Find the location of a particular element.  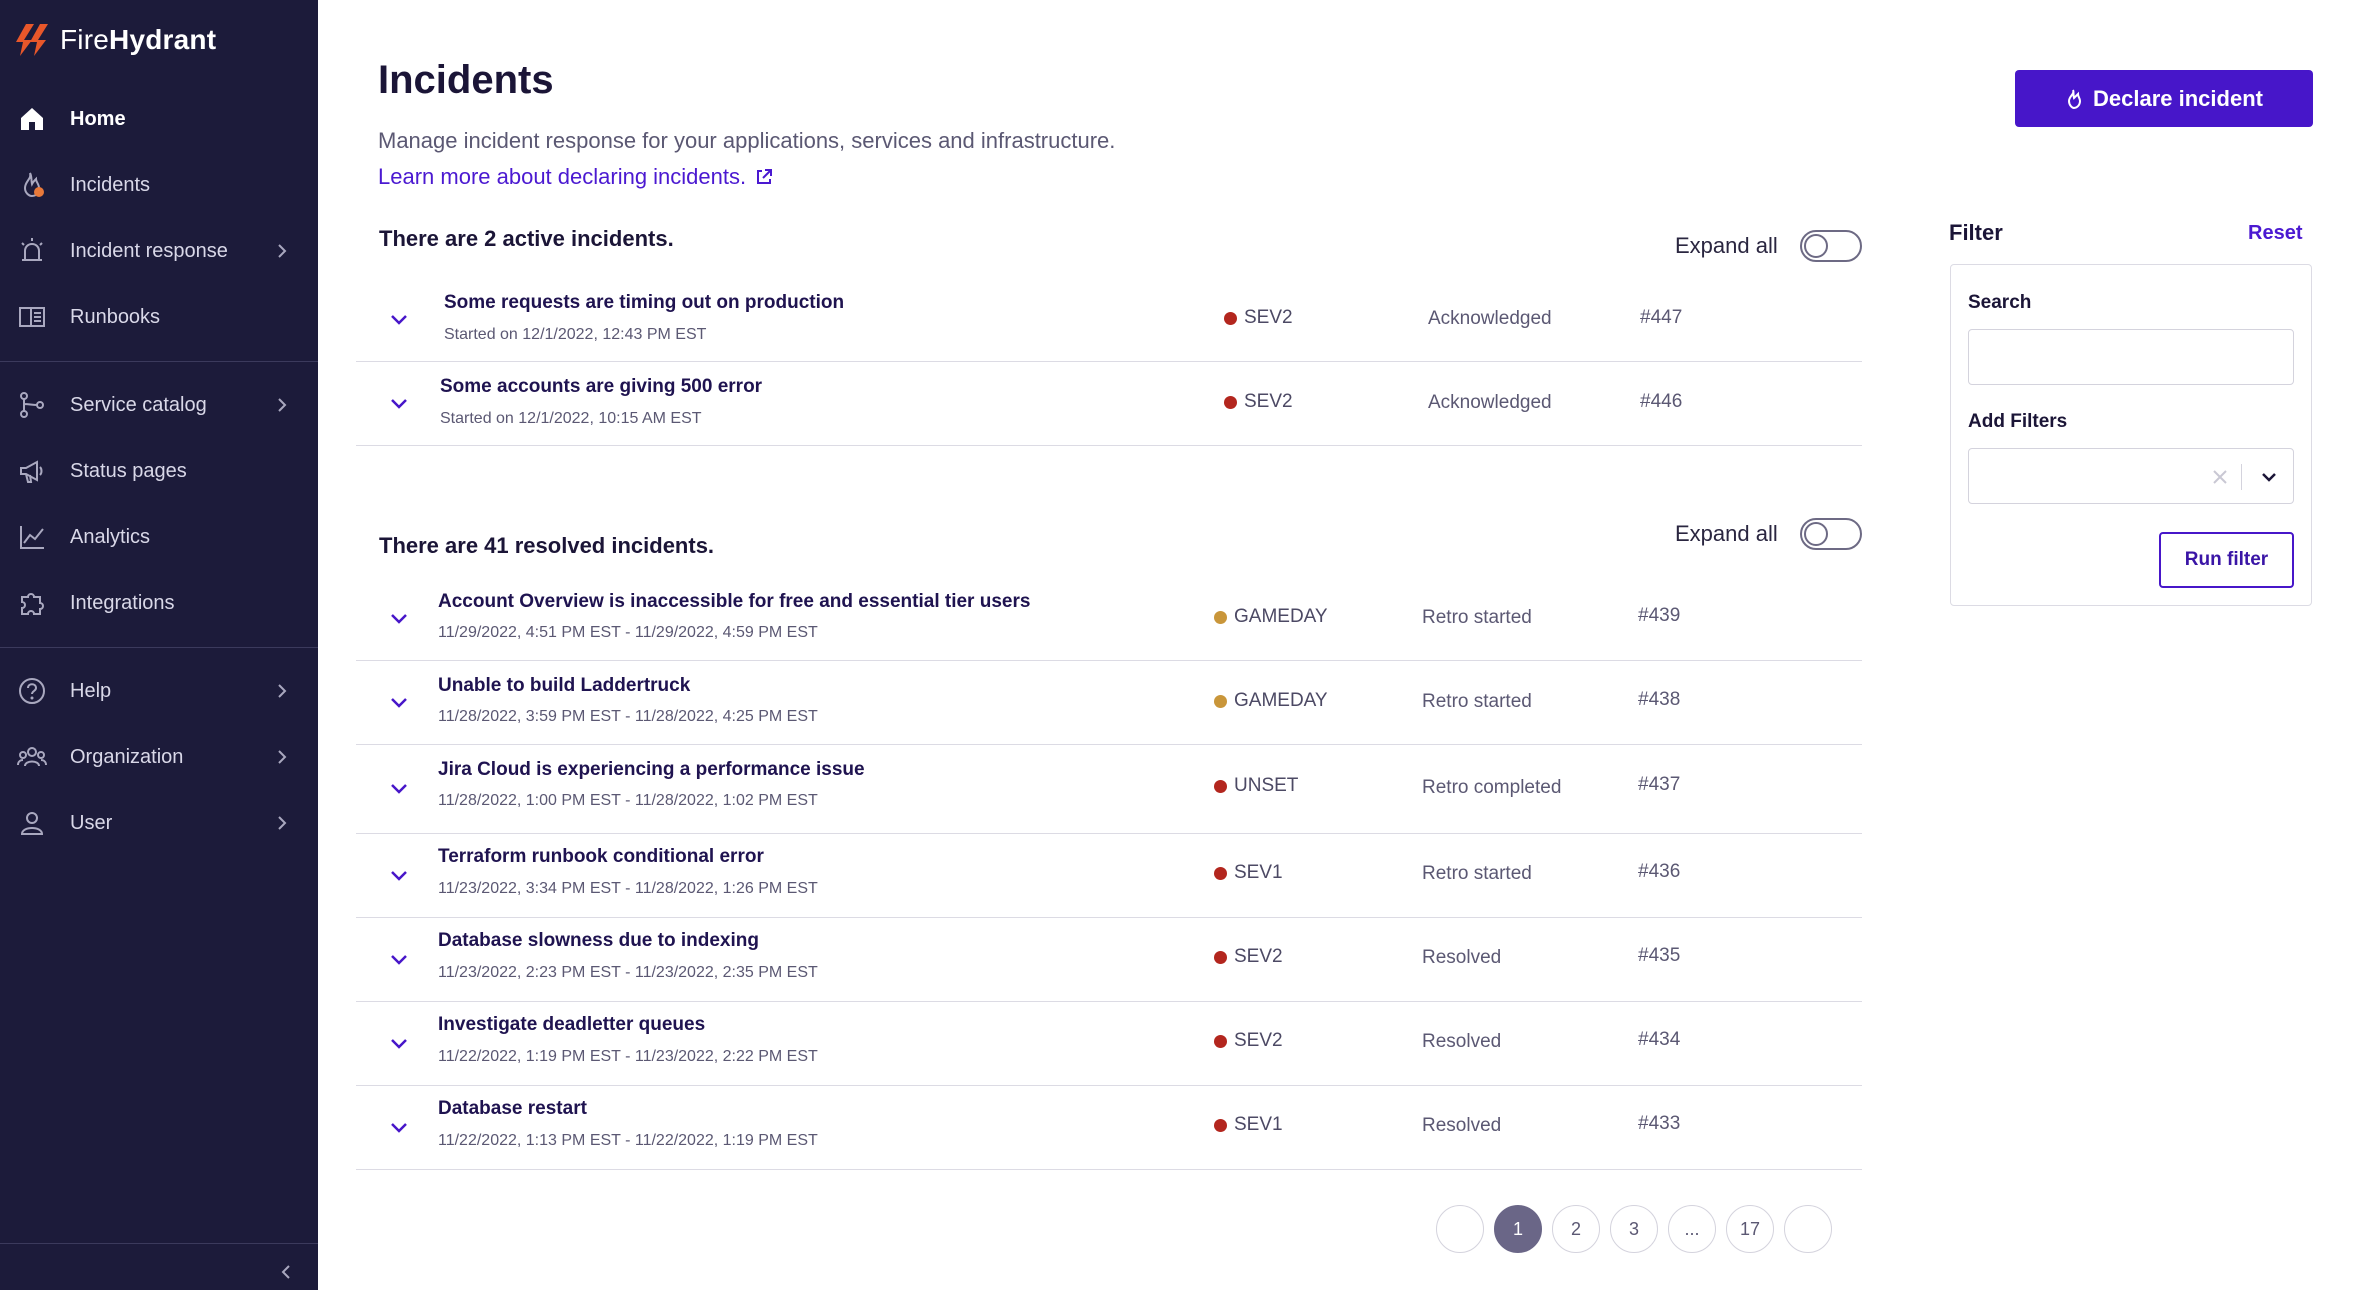

sidebar-item-organization: Organization is located at coordinates (159, 757).